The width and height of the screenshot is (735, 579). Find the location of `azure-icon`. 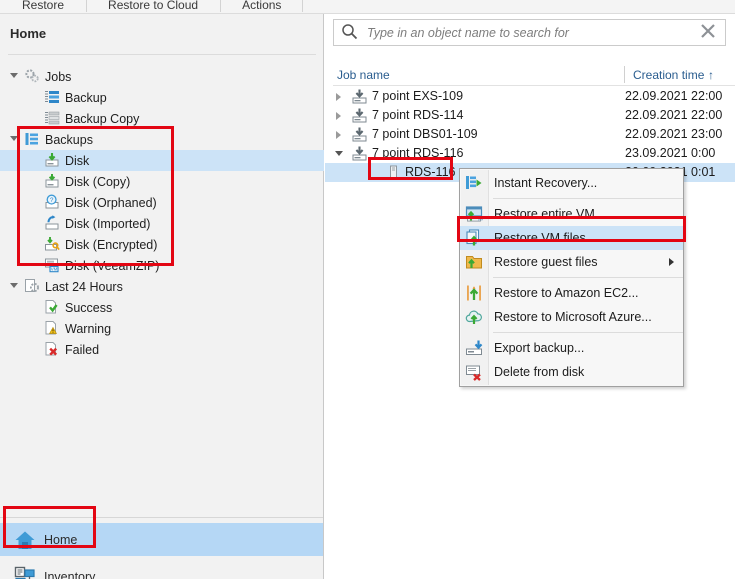

azure-icon is located at coordinates (474, 317).